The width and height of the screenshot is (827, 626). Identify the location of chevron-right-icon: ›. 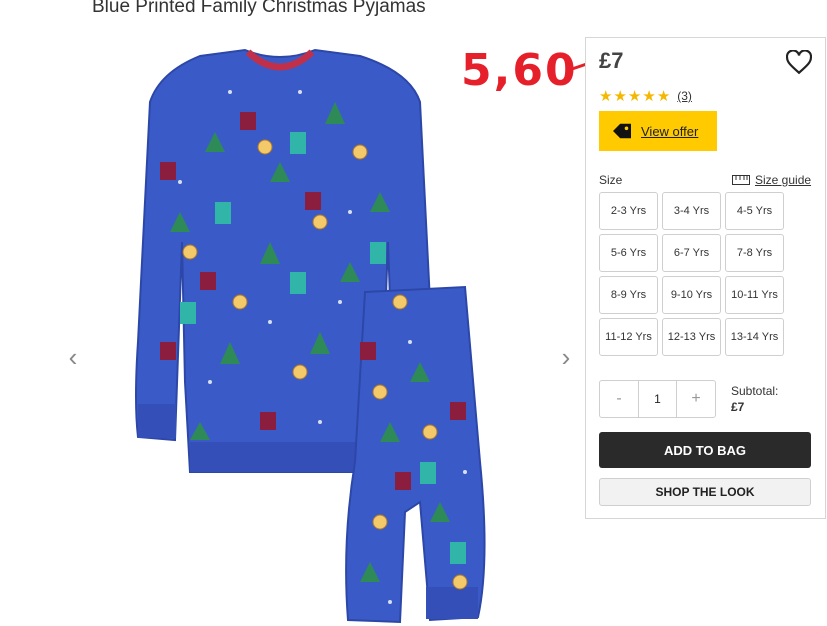
(566, 357).